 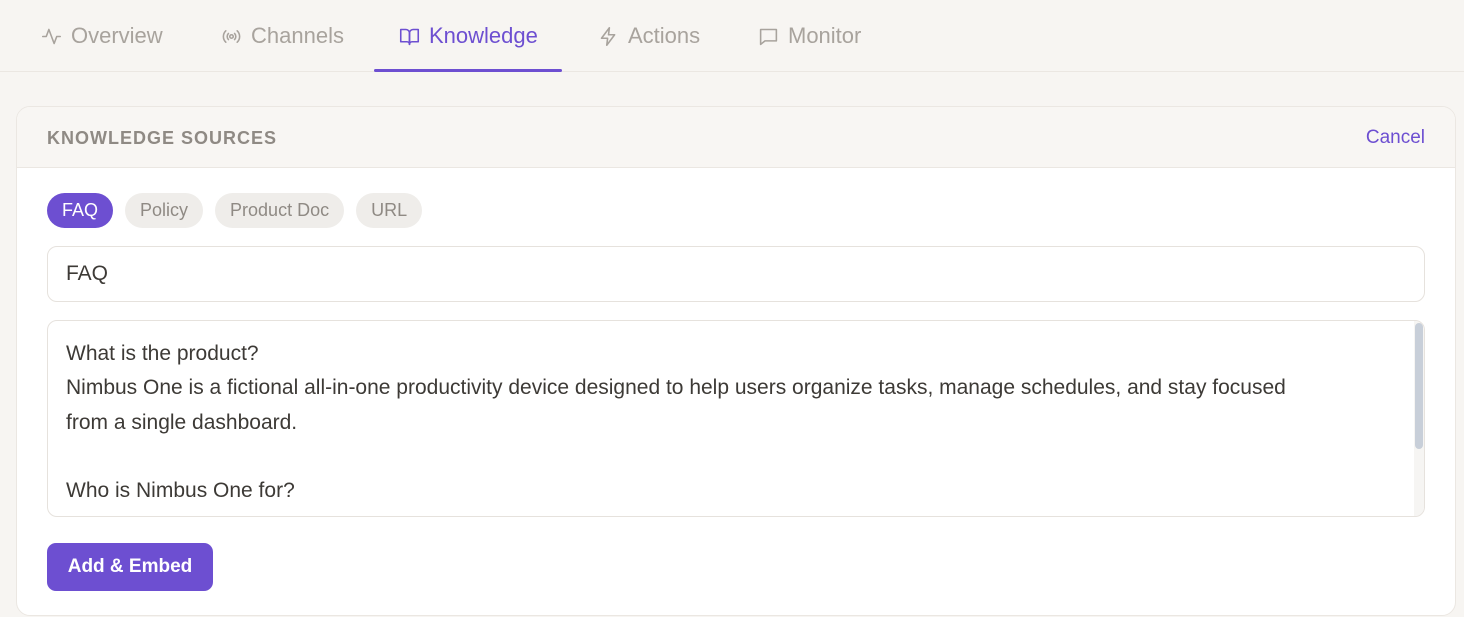 I want to click on tab-label: Actions, so click(x=664, y=35).